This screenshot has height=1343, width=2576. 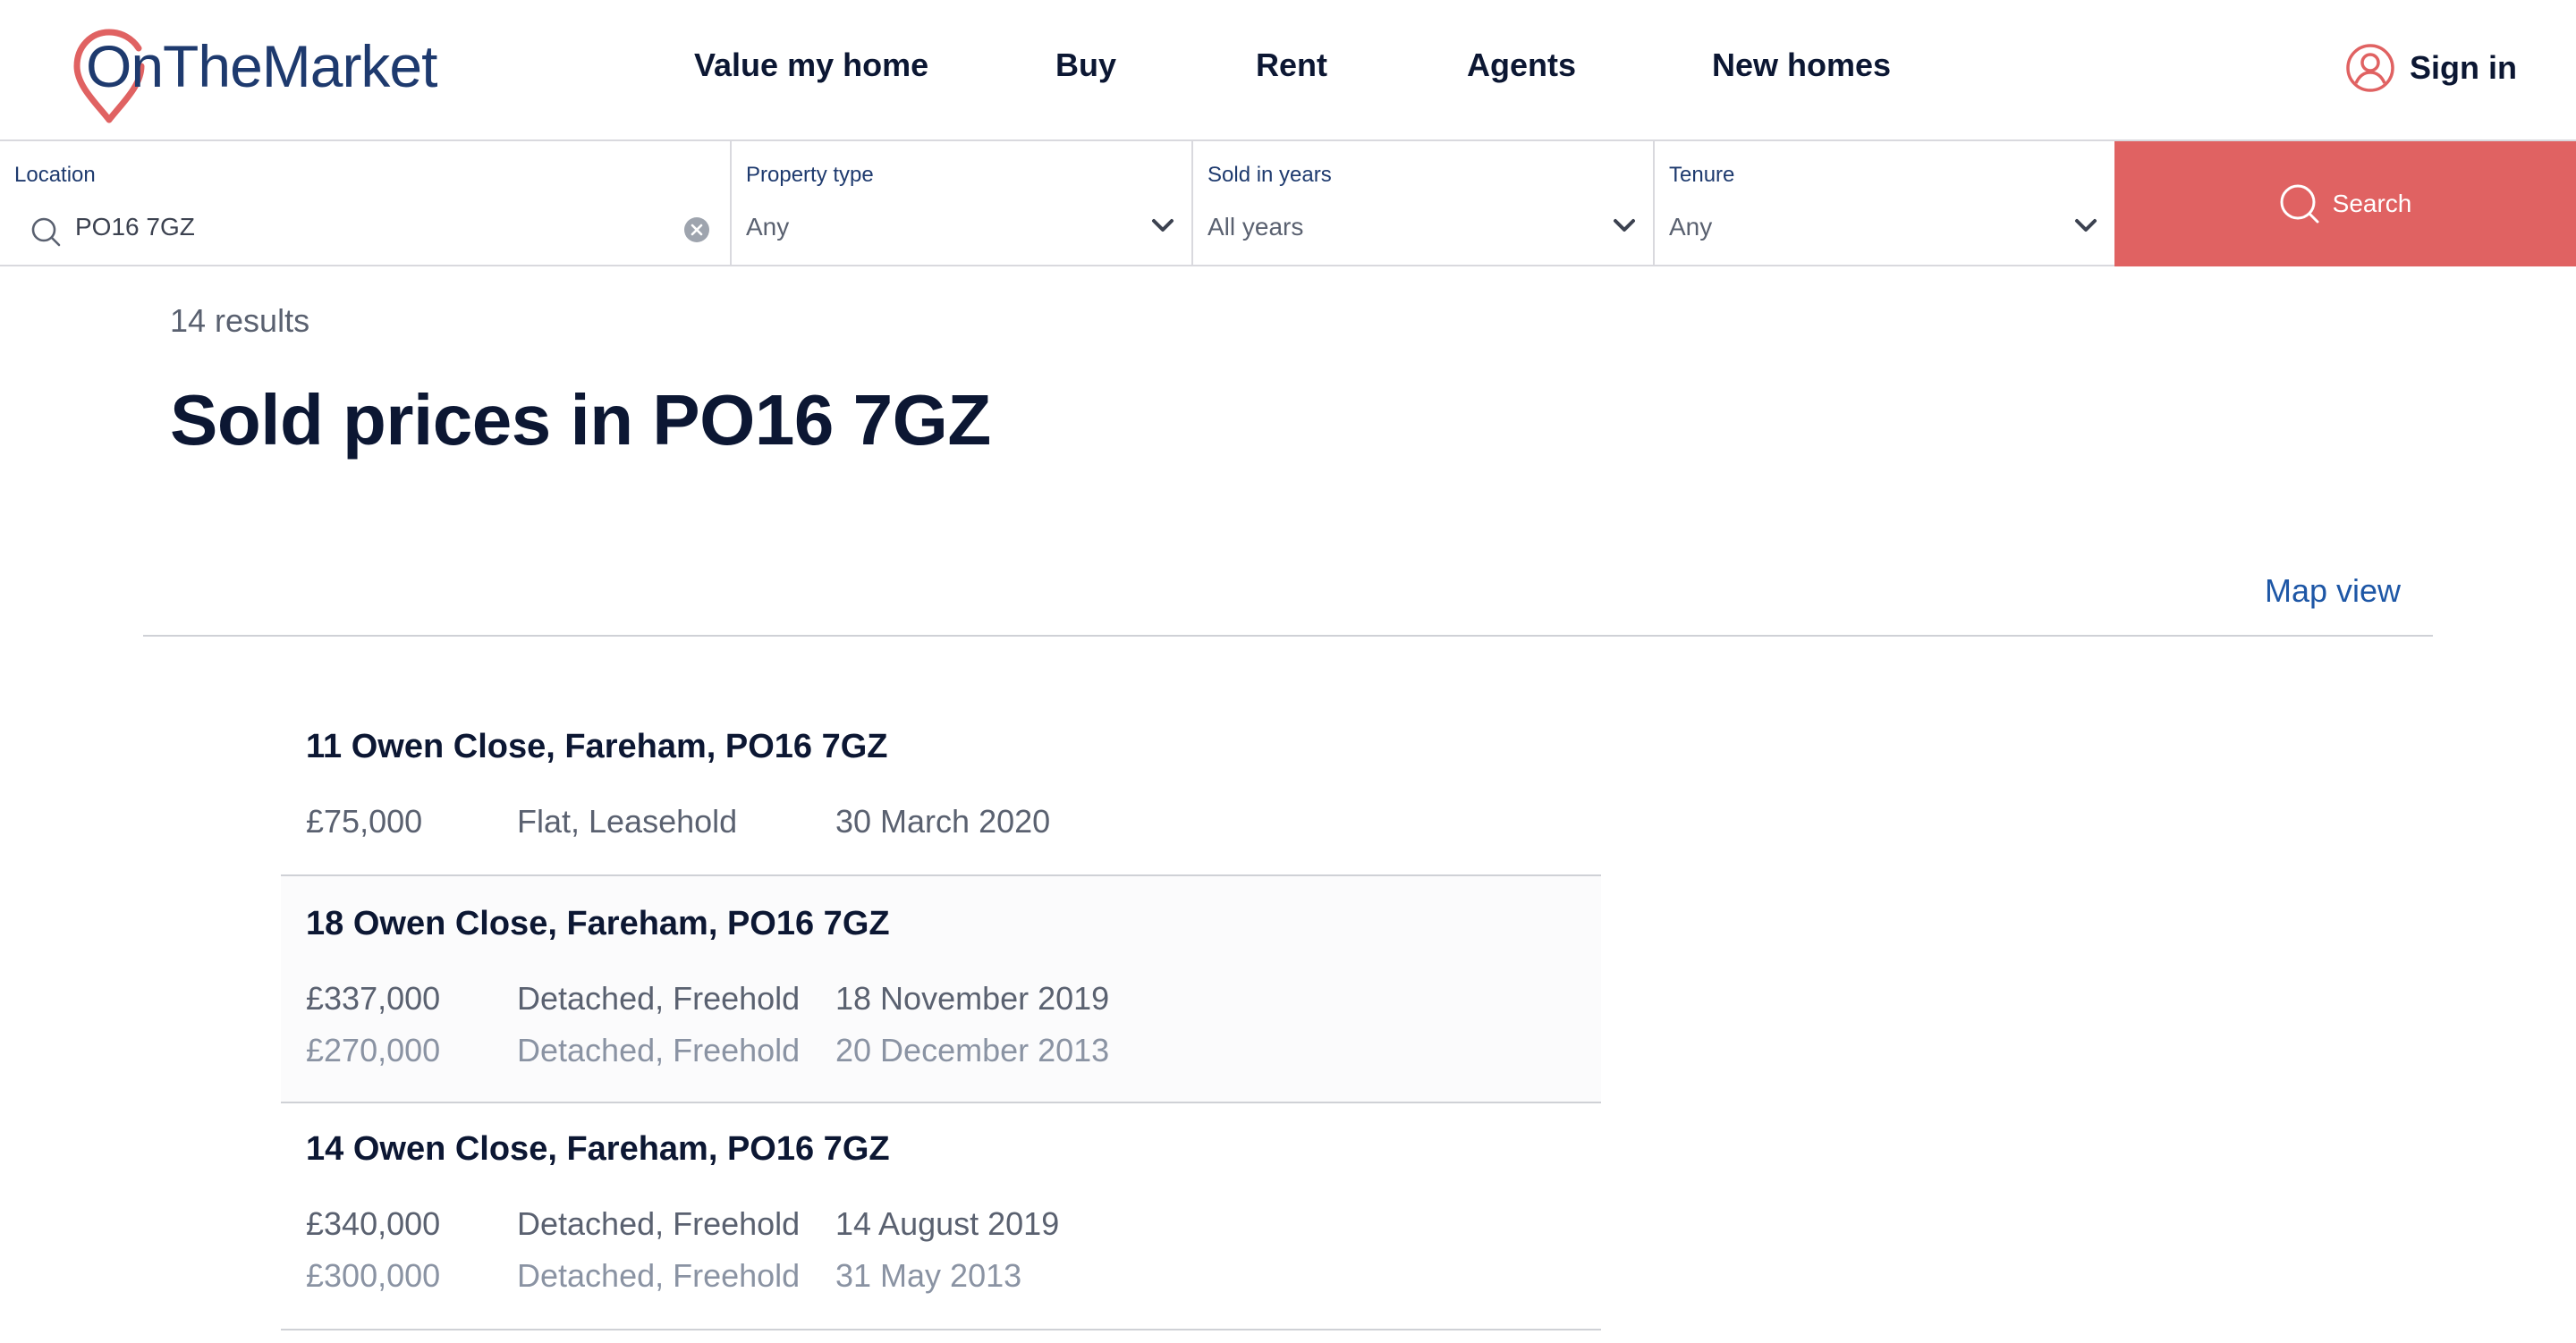 I want to click on search-button-label: Search, so click(x=2372, y=203).